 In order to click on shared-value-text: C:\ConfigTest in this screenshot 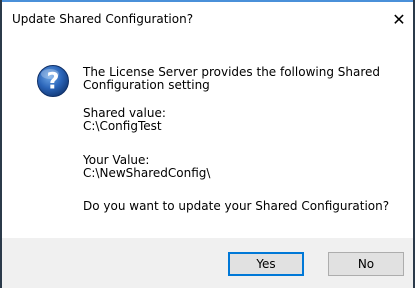, I will do `click(122, 126)`.